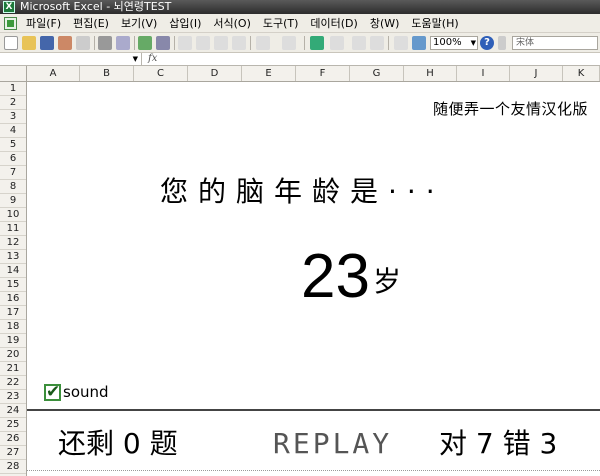  What do you see at coordinates (152, 59) in the screenshot?
I see `insert-function-icon: fx` at bounding box center [152, 59].